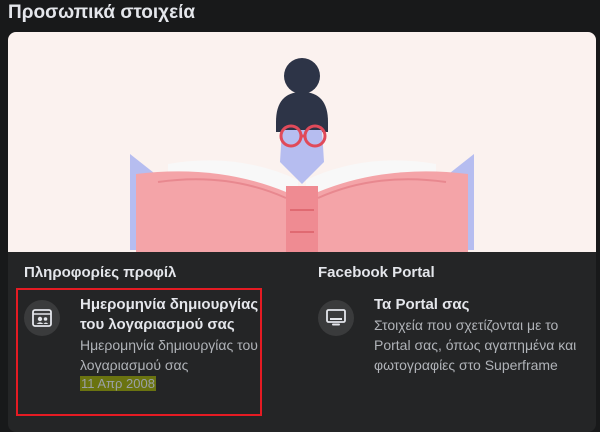  Describe the element at coordinates (102, 12) in the screenshot. I see `page-title: Προσωπικά στοιχεία` at that location.